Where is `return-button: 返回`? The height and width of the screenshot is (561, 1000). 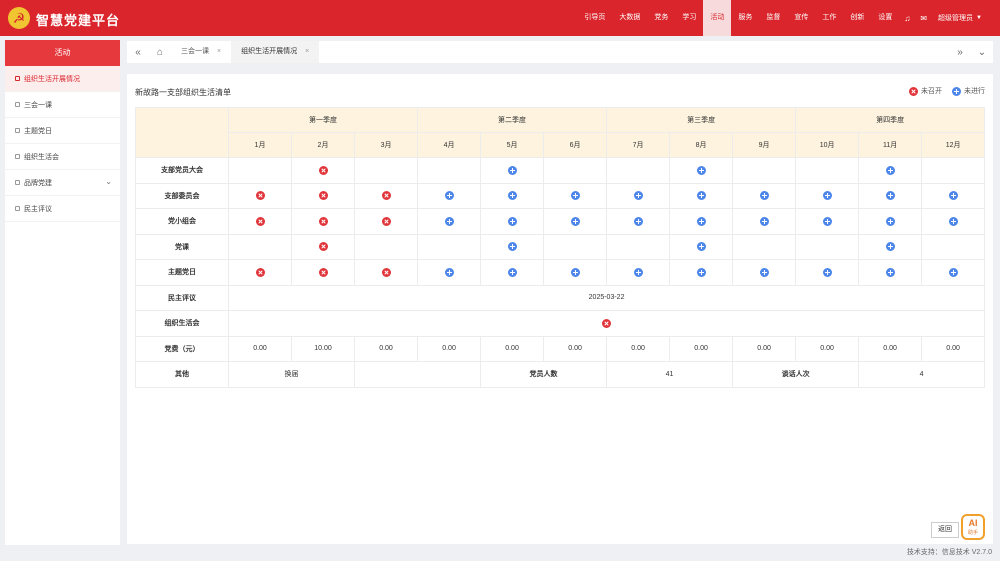
return-button: 返回 is located at coordinates (945, 530).